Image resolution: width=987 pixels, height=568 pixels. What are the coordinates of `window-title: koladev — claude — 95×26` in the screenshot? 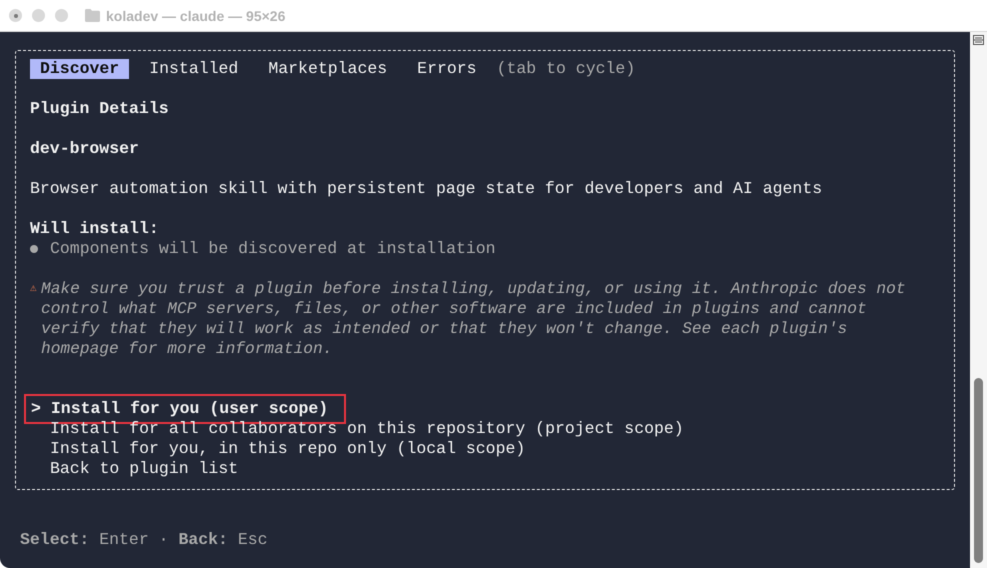 It's located at (196, 16).